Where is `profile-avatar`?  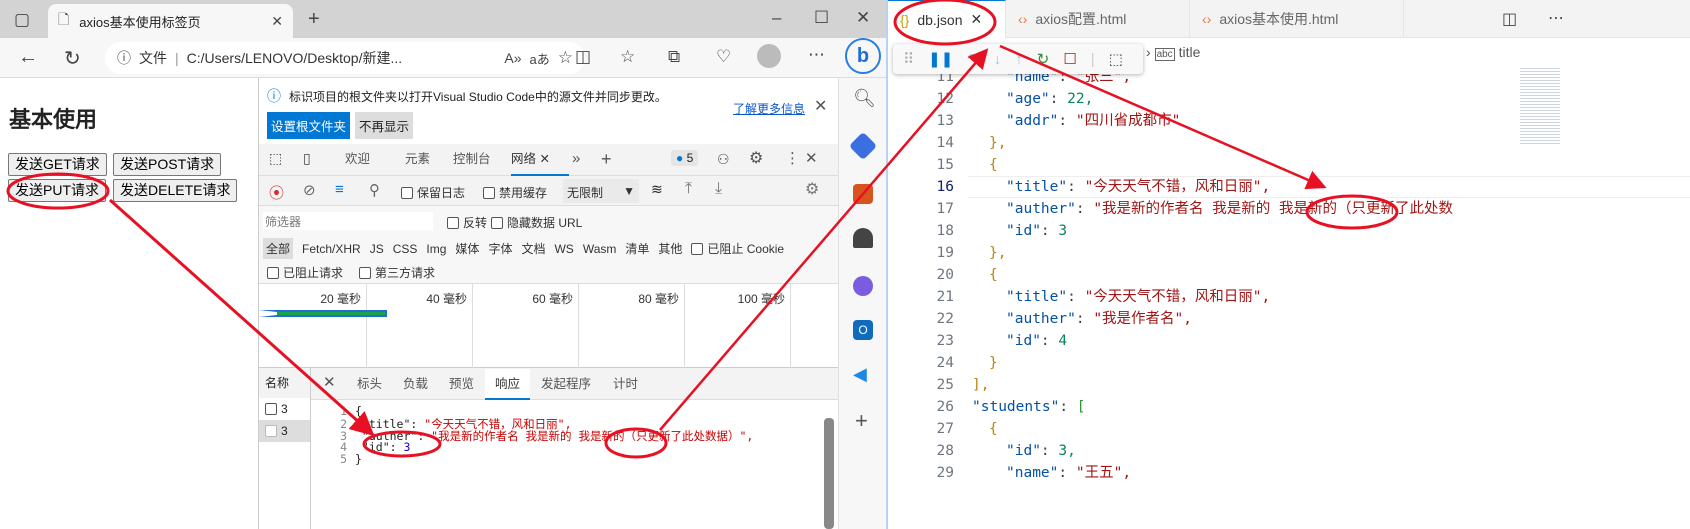
profile-avatar is located at coordinates (769, 56).